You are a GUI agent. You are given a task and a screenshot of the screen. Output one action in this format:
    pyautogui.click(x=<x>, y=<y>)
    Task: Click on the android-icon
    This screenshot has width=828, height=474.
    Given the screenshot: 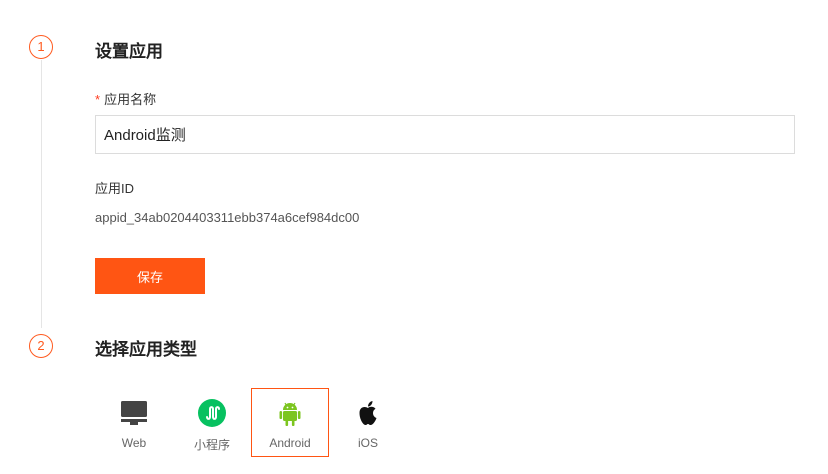 What is the action you would take?
    pyautogui.click(x=290, y=414)
    